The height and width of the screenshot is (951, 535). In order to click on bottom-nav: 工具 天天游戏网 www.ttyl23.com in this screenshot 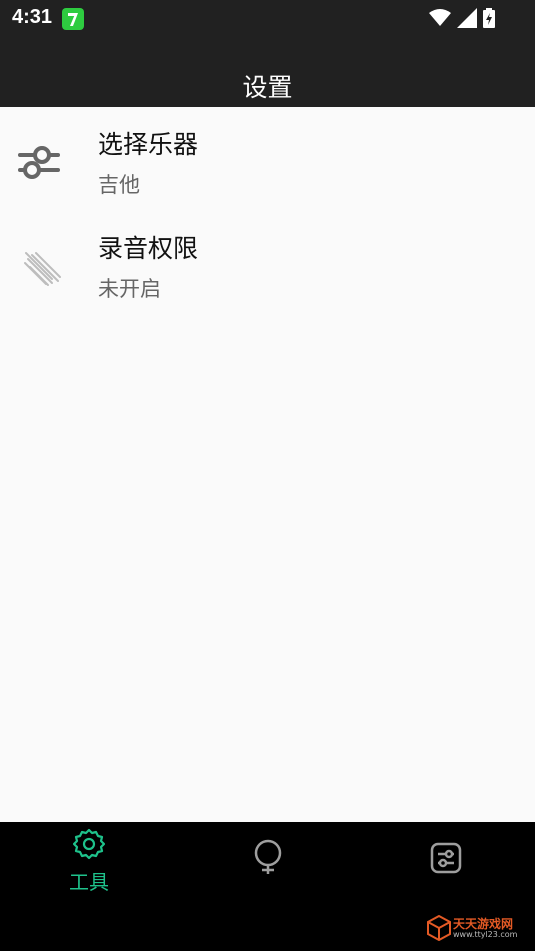, I will do `click(267, 886)`.